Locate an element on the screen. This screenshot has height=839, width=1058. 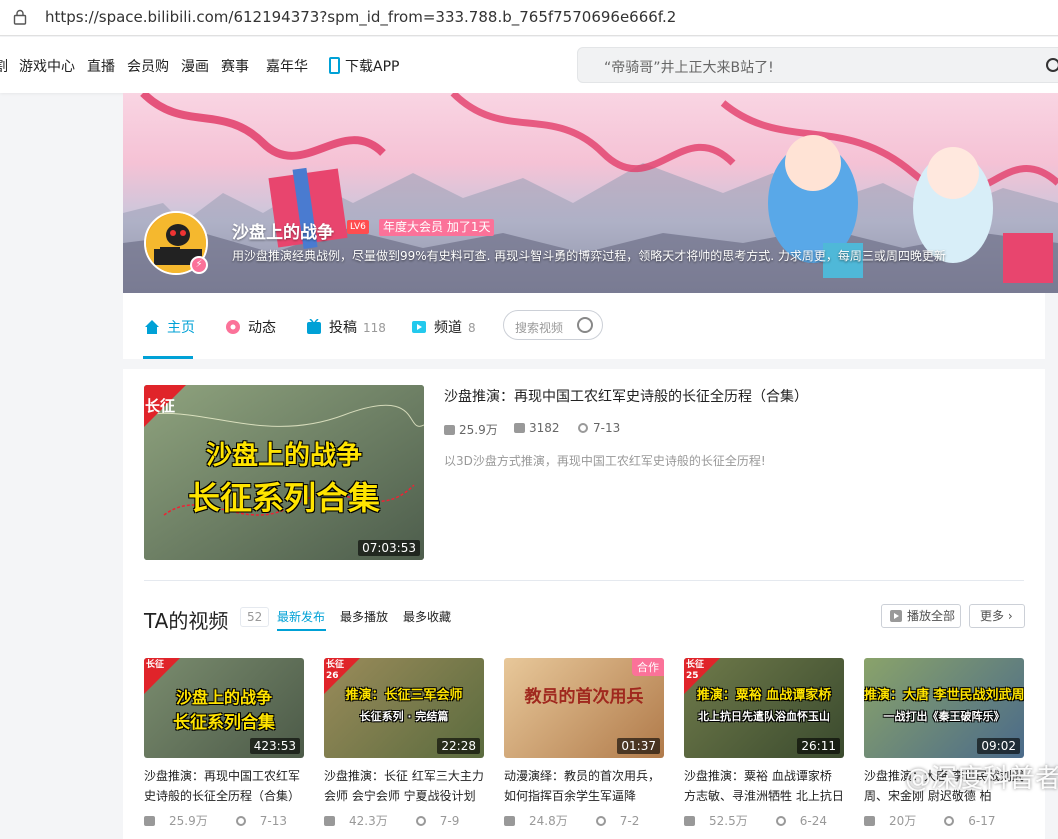
tab-most-favorited: 最多收藏 is located at coordinates (427, 616).